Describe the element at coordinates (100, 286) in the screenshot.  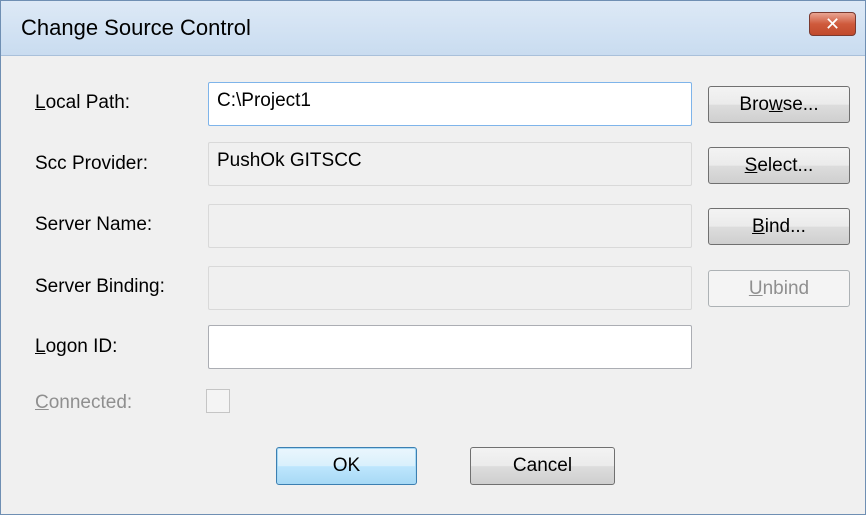
I see `server-binding-label: Server Binding:` at that location.